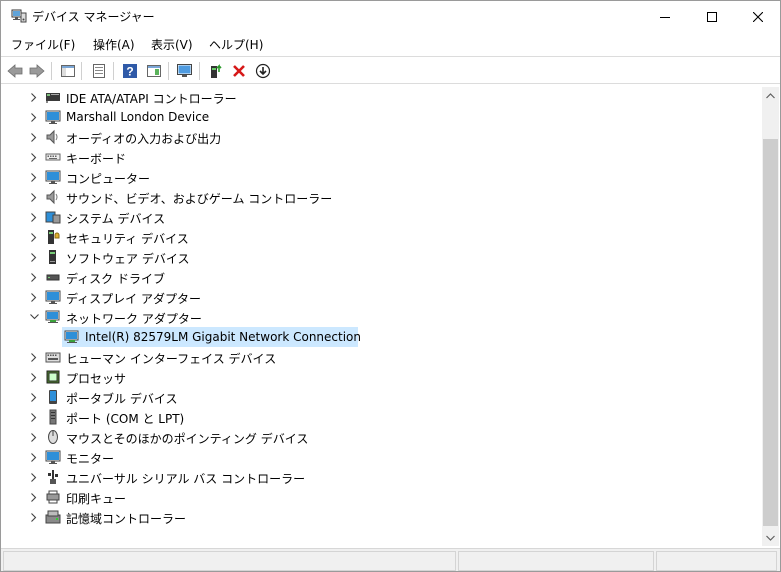 This screenshot has height=572, width=781. Describe the element at coordinates (382, 197) in the screenshot. I see `tree-category-item: サウンド、ビデオ、およびゲーム コントローラー` at that location.